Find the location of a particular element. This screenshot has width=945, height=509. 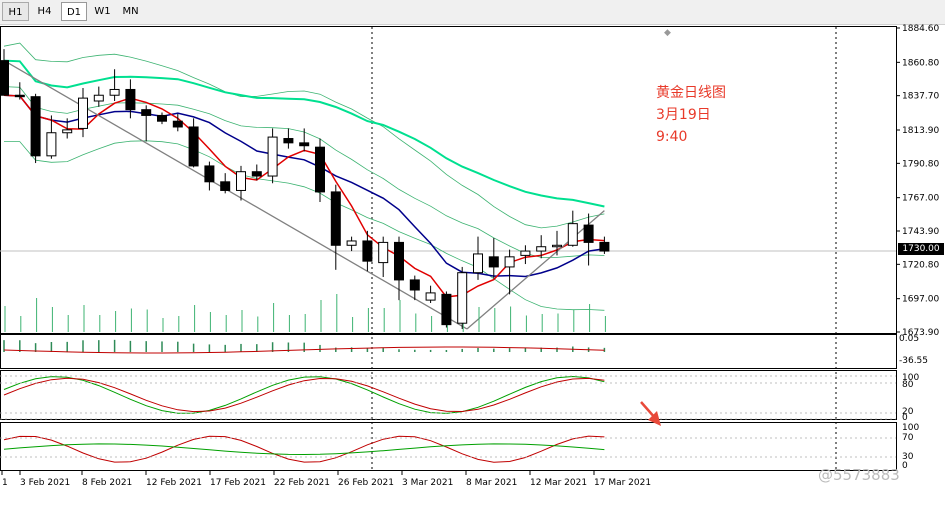

timeframe-toolbar: H1 H4 D1 W1 MN is located at coordinates (472, 12).